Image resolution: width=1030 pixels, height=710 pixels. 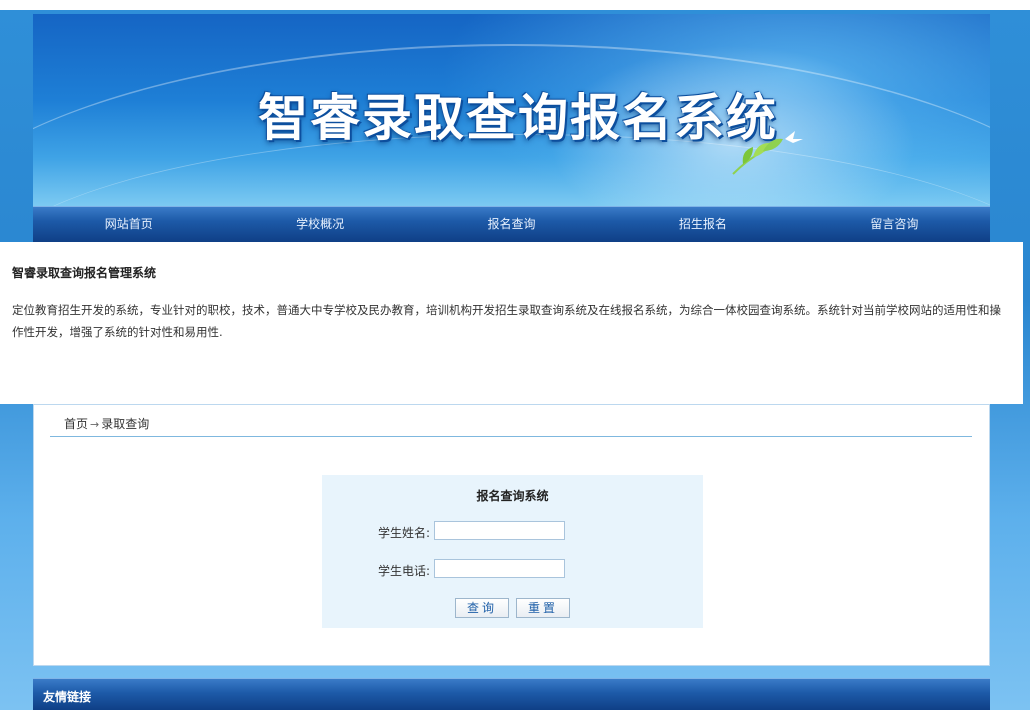 What do you see at coordinates (512, 496) in the screenshot?
I see `form-title: 报名查询系统` at bounding box center [512, 496].